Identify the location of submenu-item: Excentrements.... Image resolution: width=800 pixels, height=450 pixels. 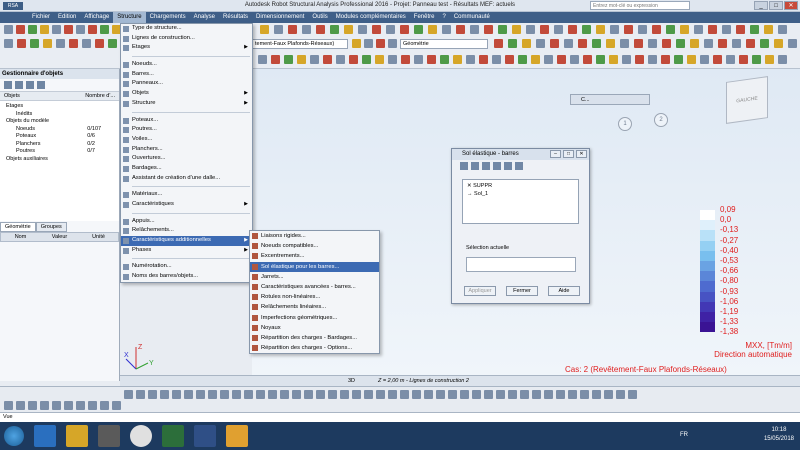
(314, 256).